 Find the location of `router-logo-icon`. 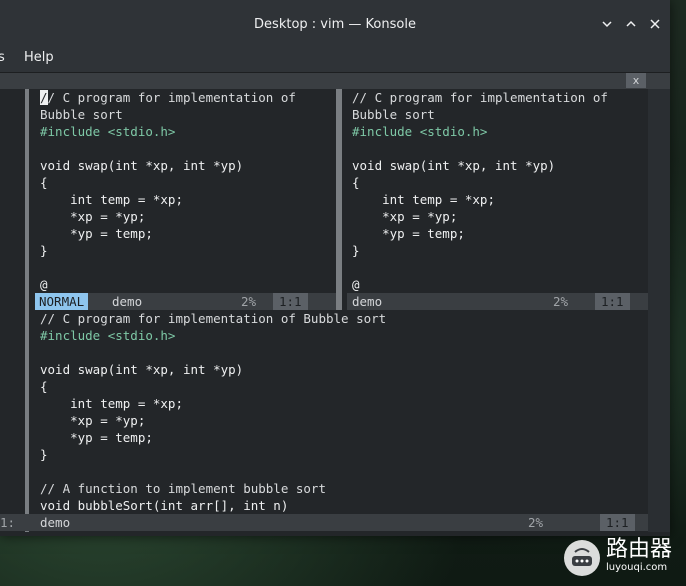

router-logo-icon is located at coordinates (581, 558).